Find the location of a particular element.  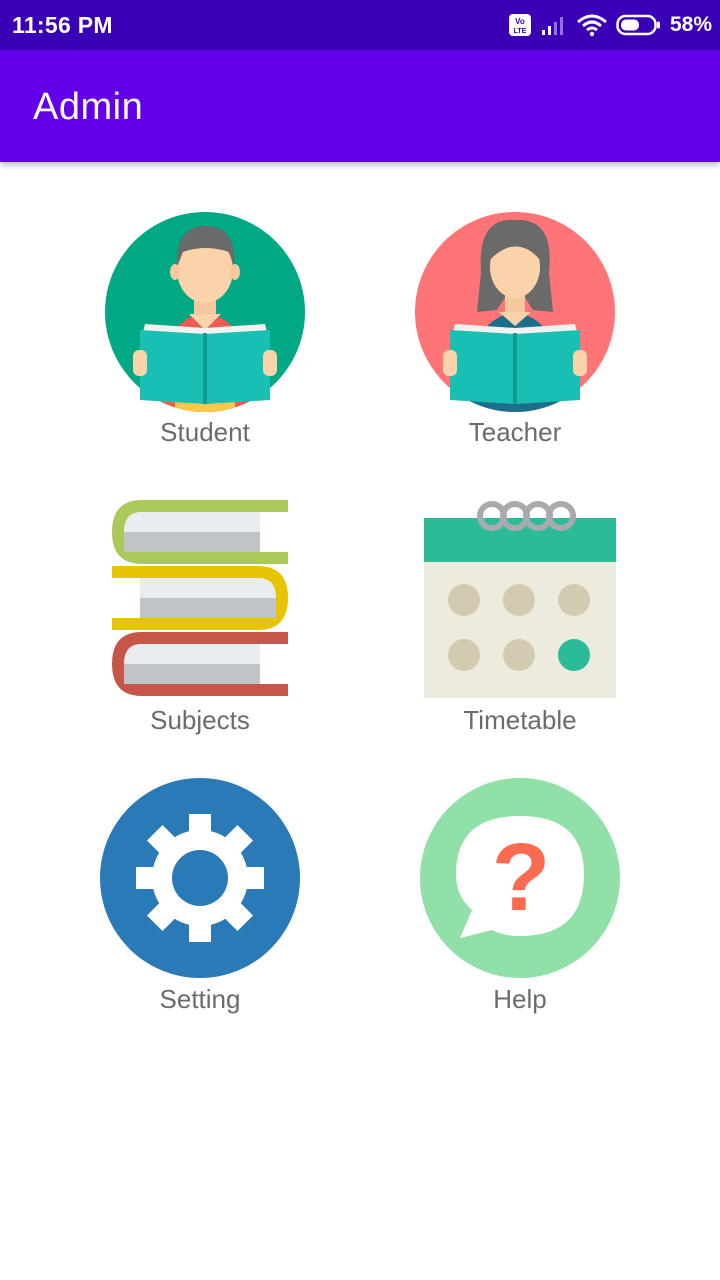

help-label: Help is located at coordinates (520, 999).